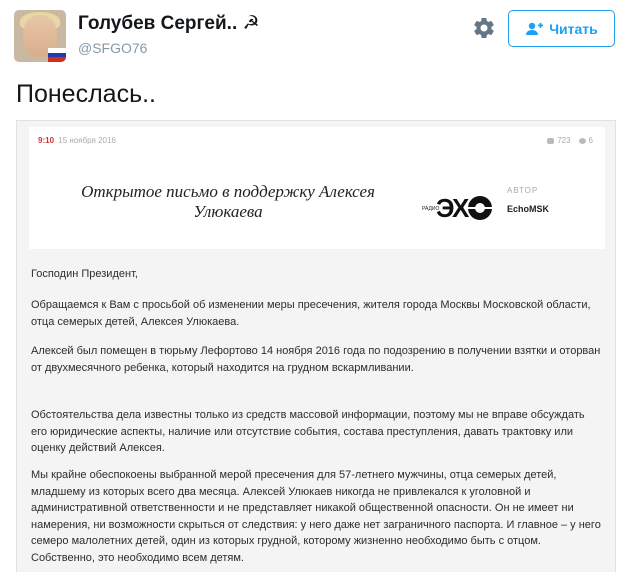  I want to click on article-stats: 723 6, so click(570, 140).